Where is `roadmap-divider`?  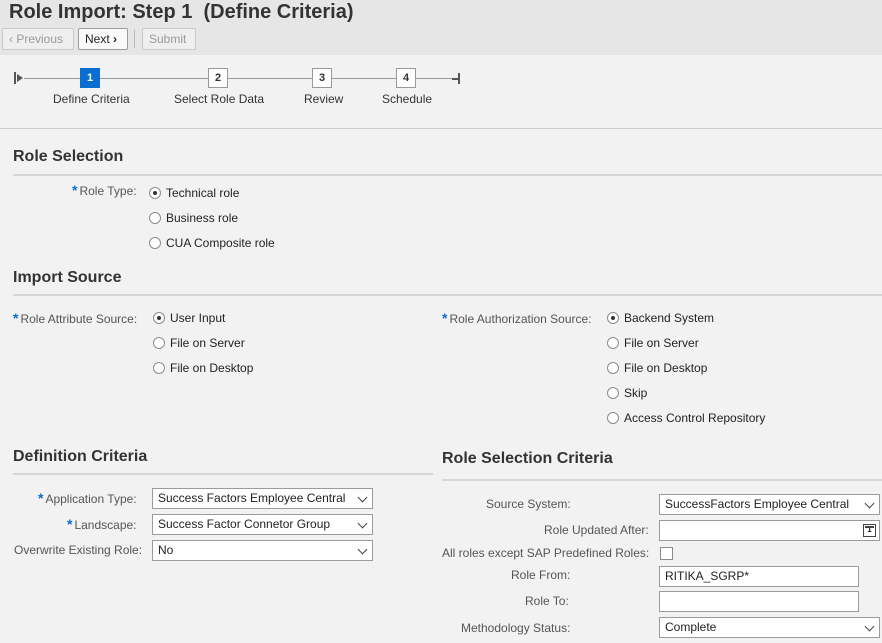 roadmap-divider is located at coordinates (441, 128).